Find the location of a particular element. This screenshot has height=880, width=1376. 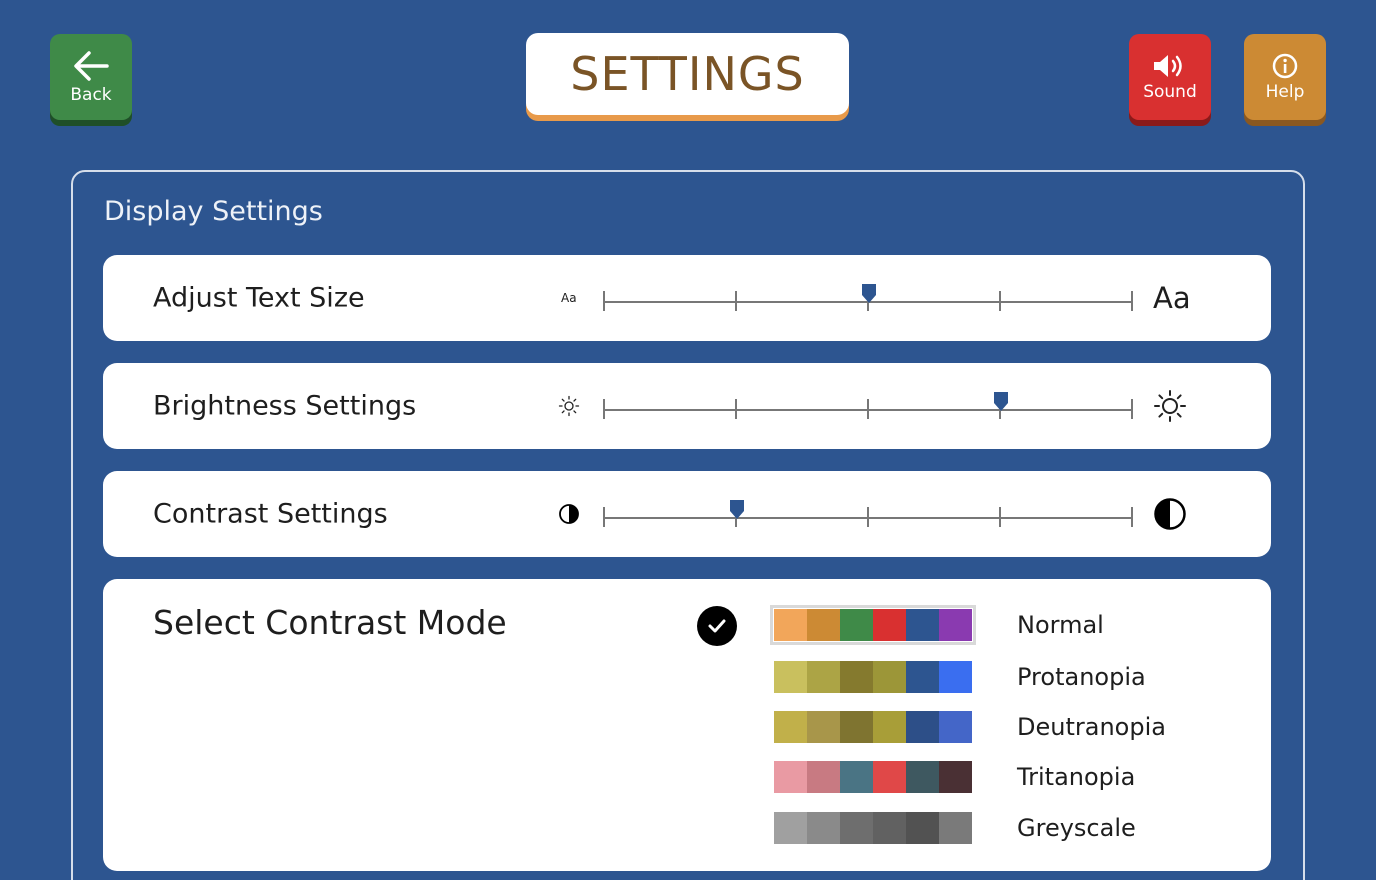

arrow-left-icon is located at coordinates (91, 66).